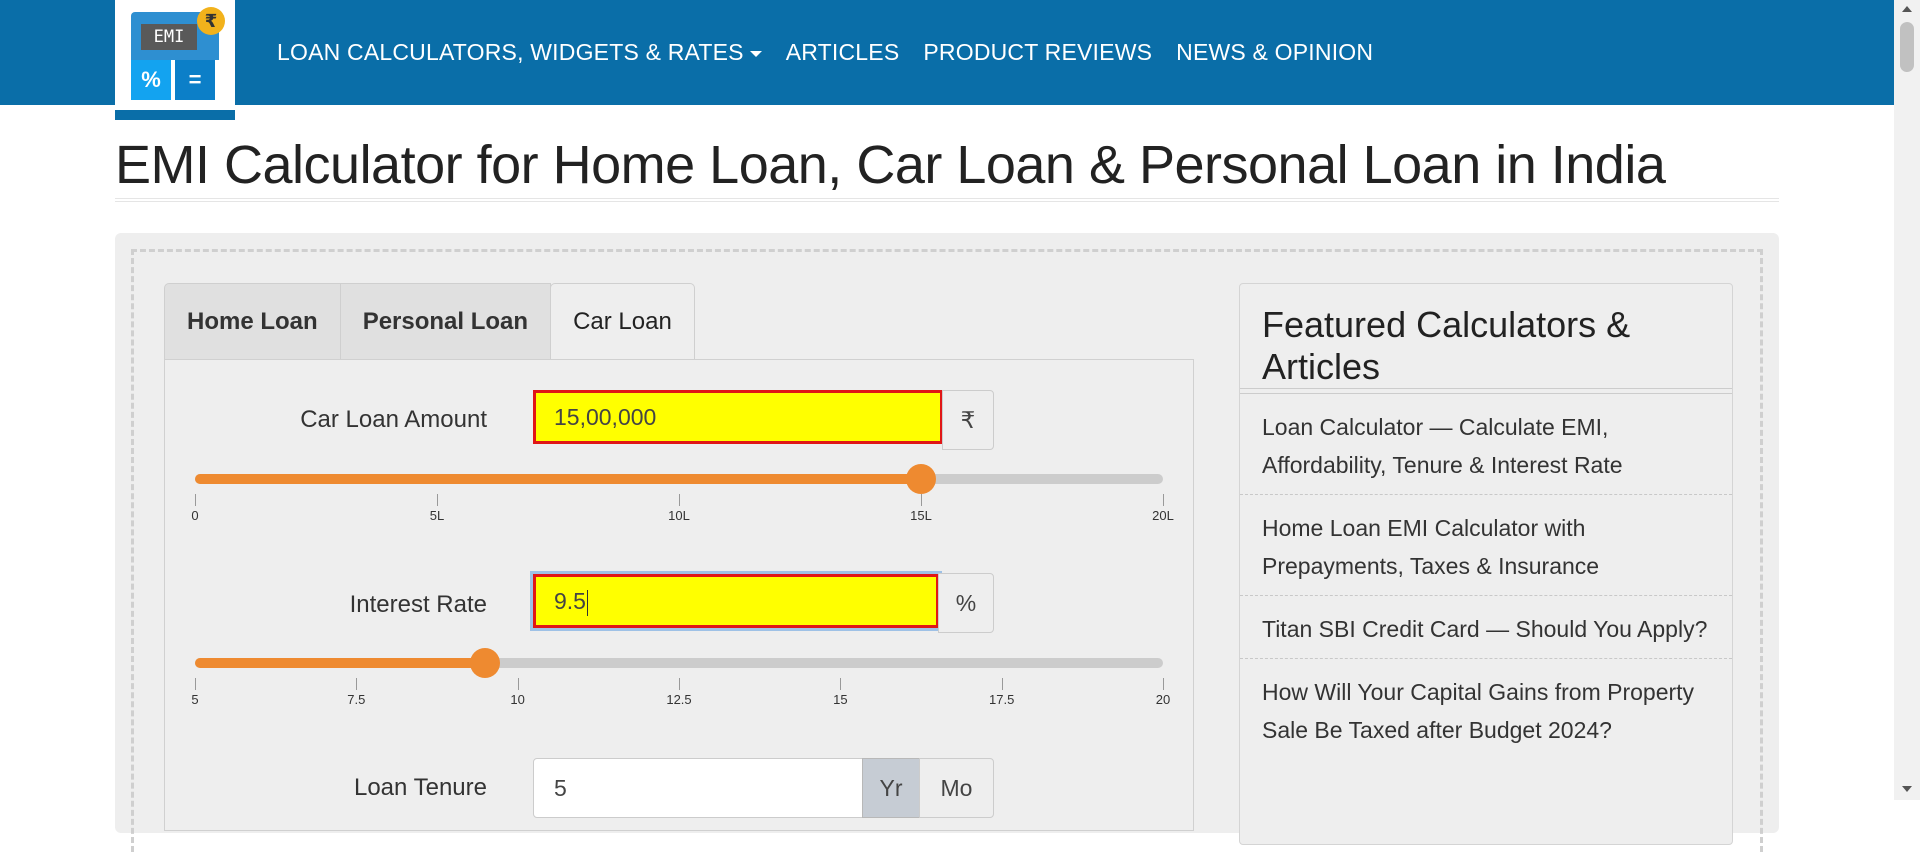 The width and height of the screenshot is (1920, 852). What do you see at coordinates (211, 21) in the screenshot?
I see `rupee-coin-icon: ₹` at bounding box center [211, 21].